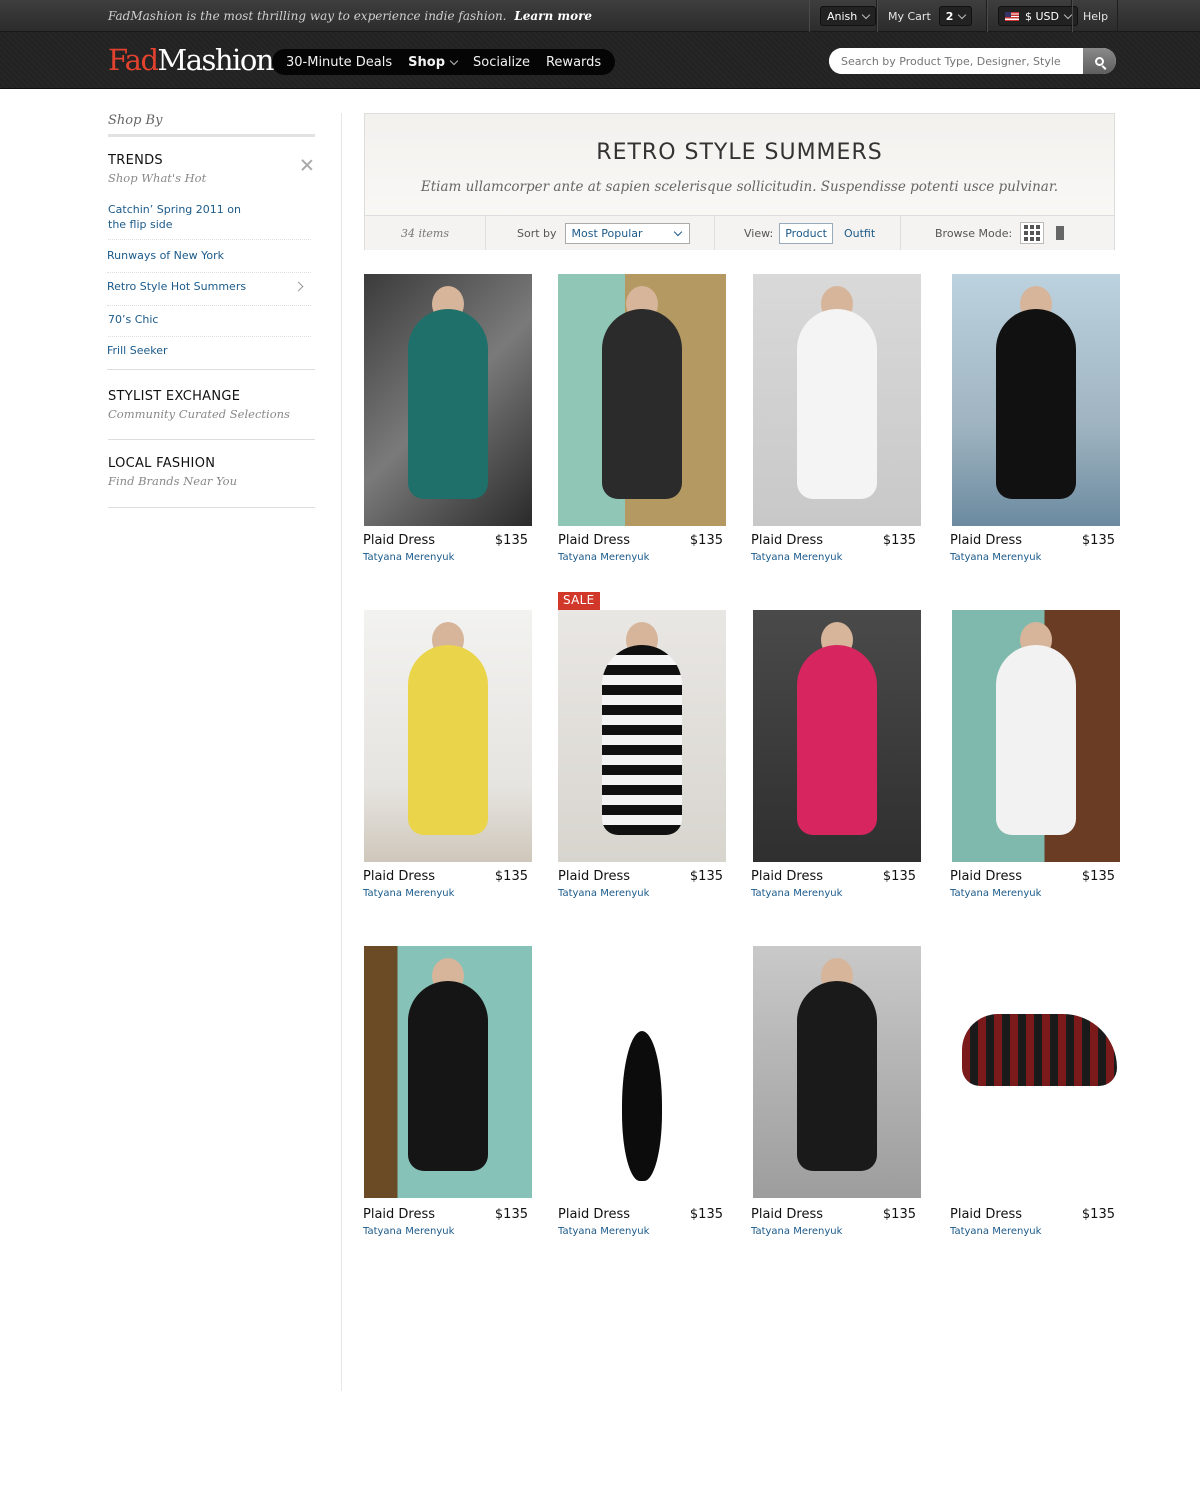 Image resolution: width=1200 pixels, height=1500 pixels. What do you see at coordinates (426, 62) in the screenshot?
I see `nav-shop-label: Shop` at bounding box center [426, 62].